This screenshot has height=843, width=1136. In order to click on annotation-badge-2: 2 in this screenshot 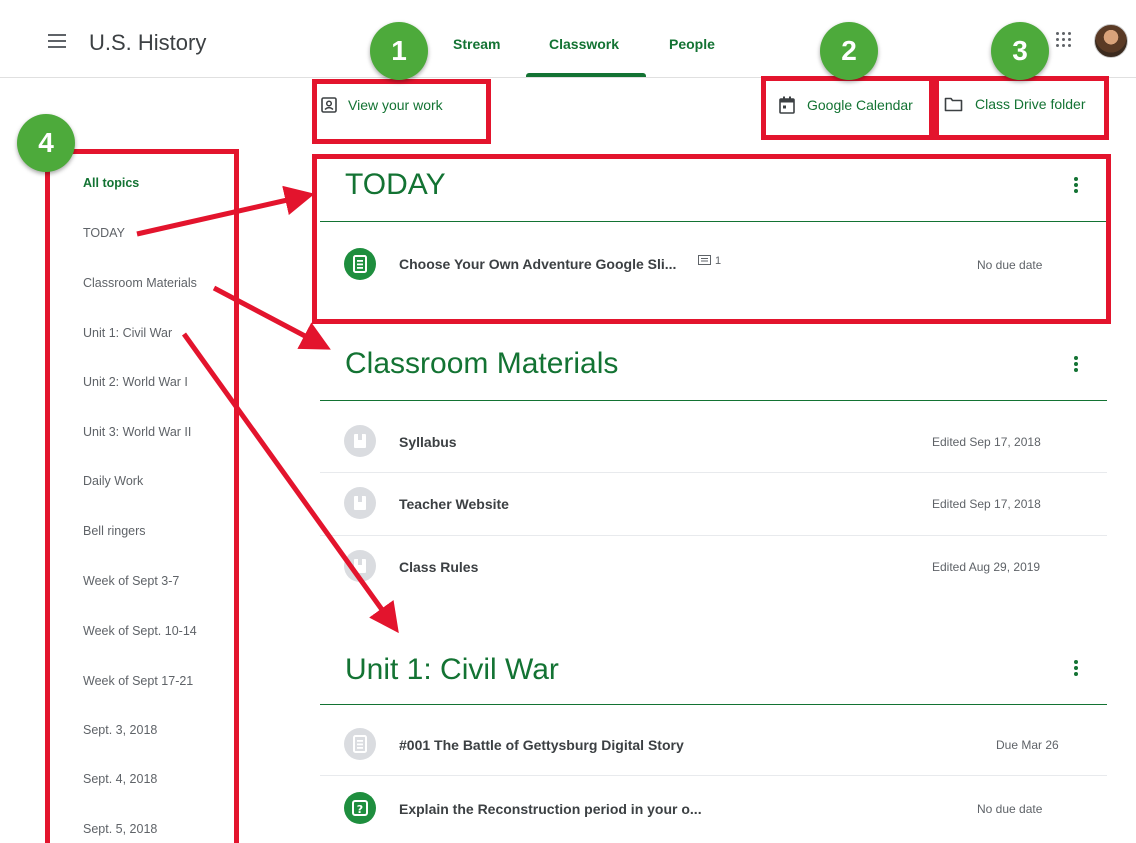, I will do `click(849, 51)`.